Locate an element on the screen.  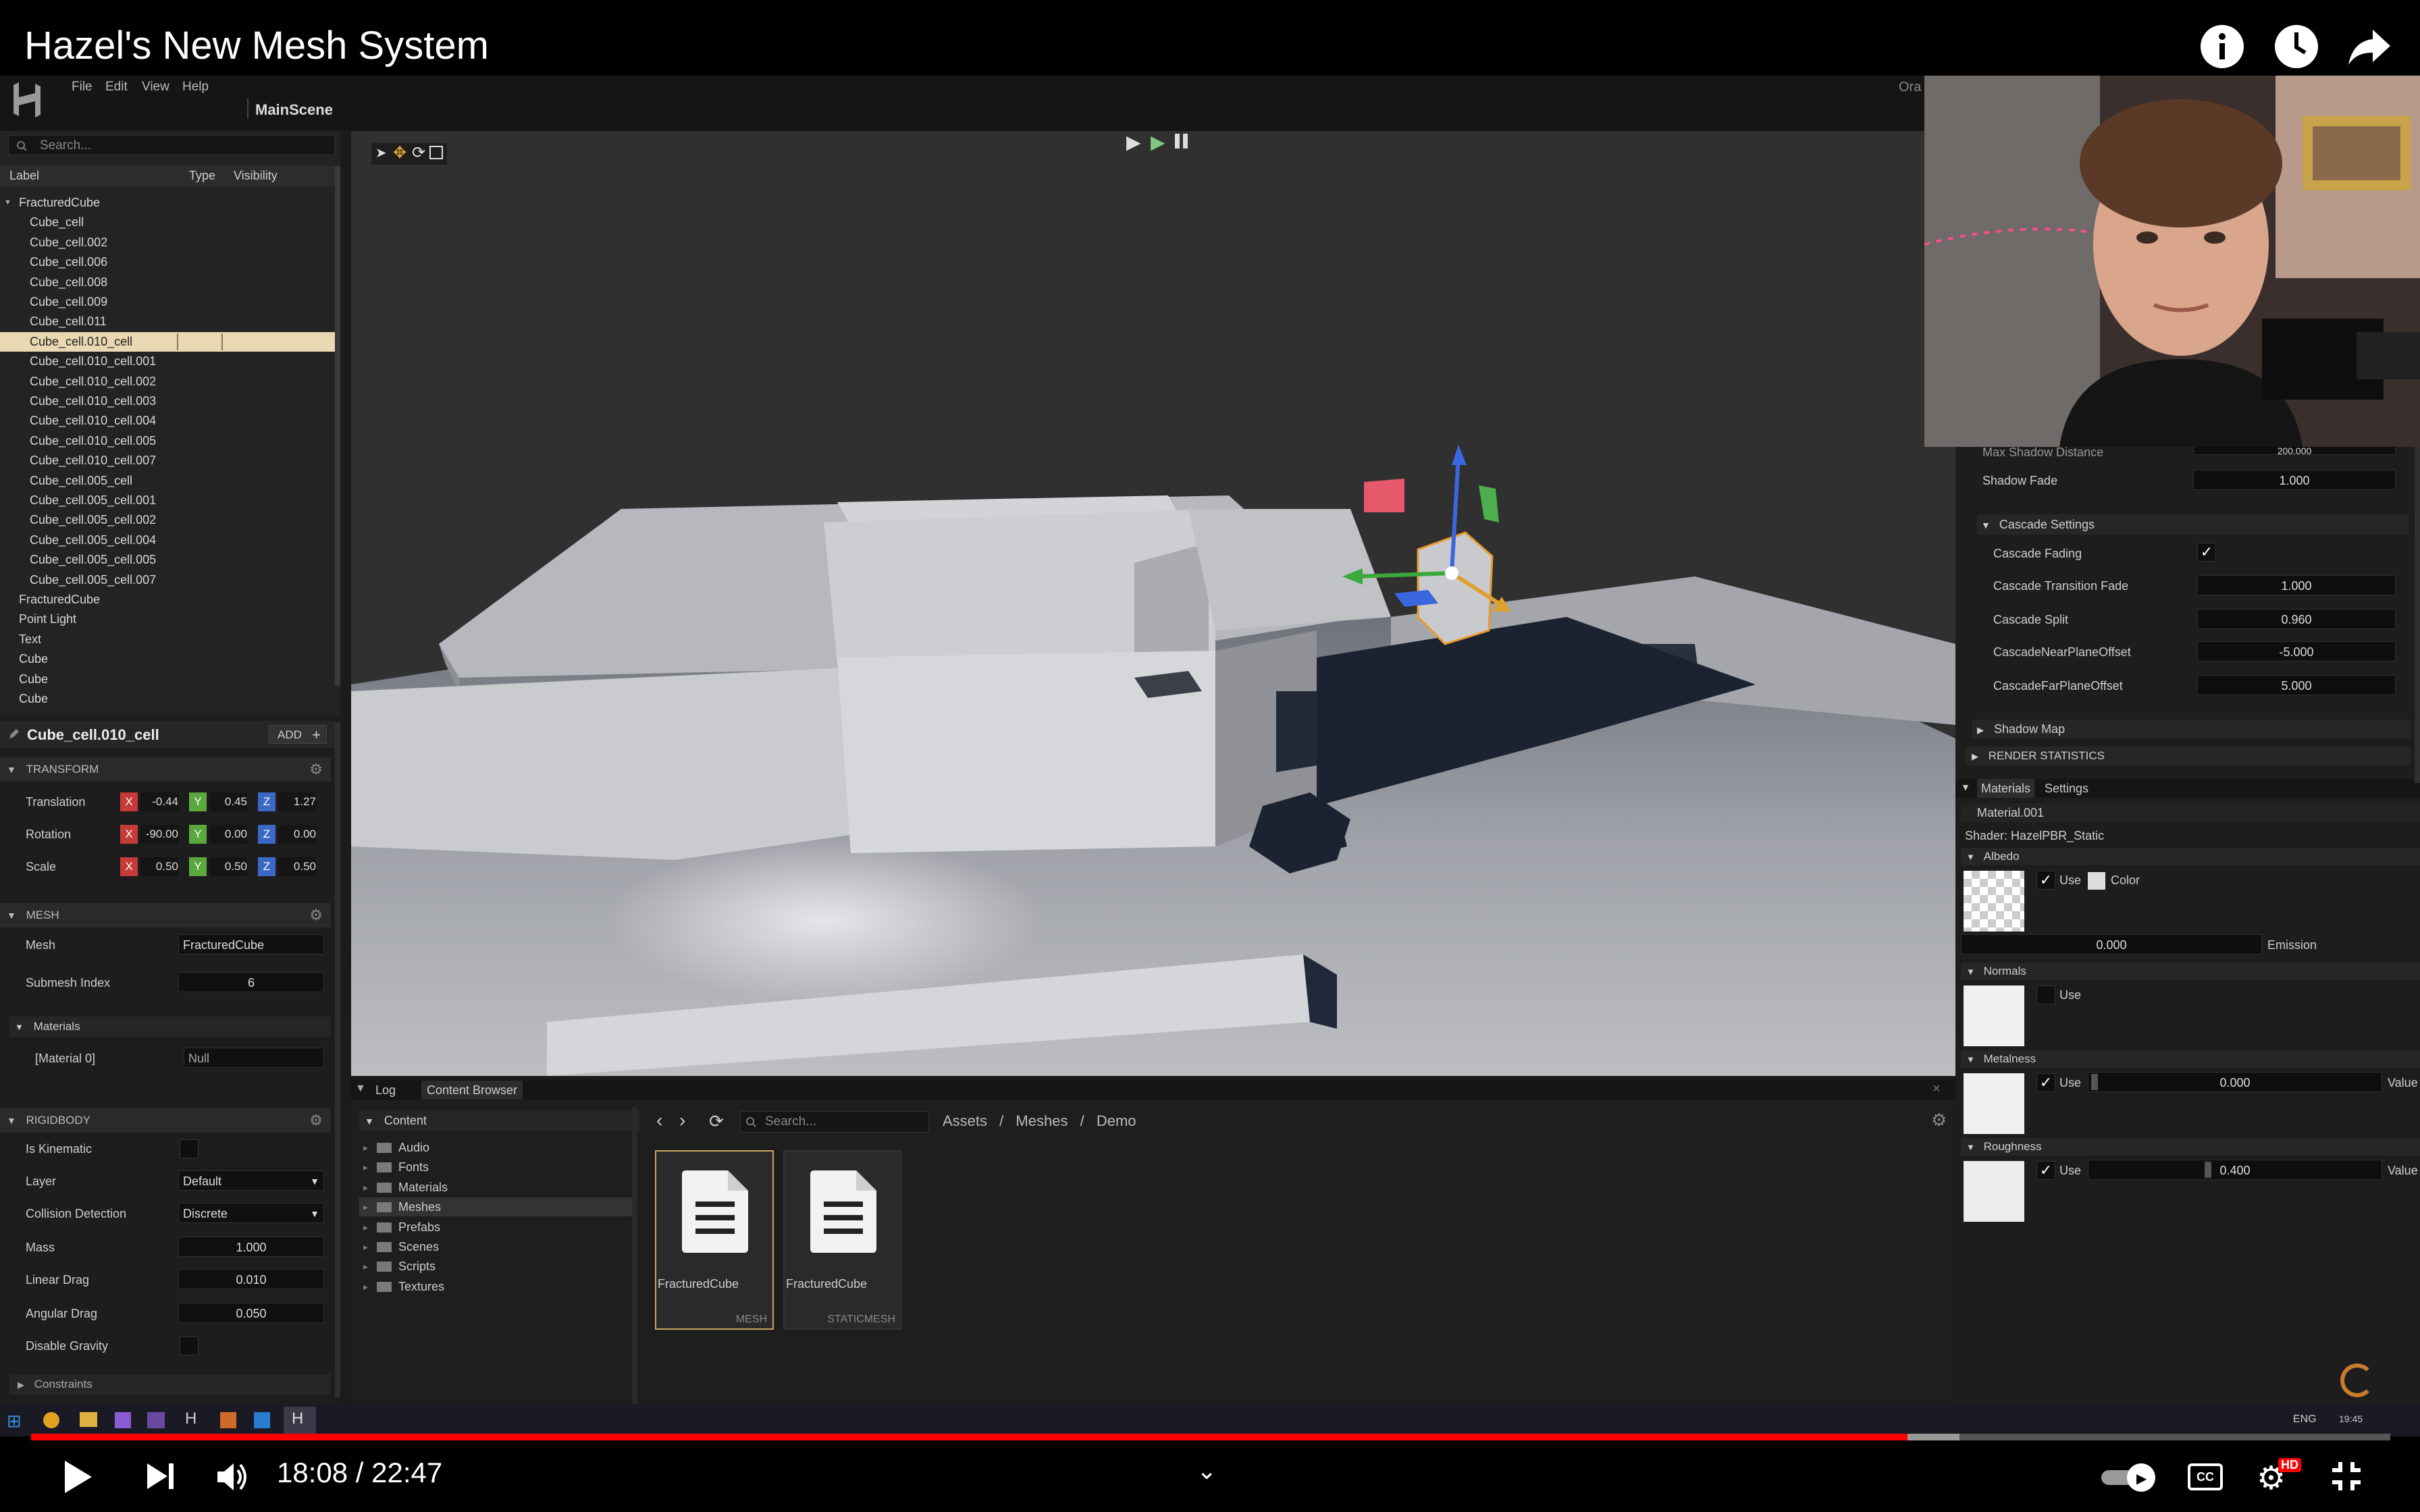
hierarchy-item: Cube_cell.005_cell.001 is located at coordinates (167, 500).